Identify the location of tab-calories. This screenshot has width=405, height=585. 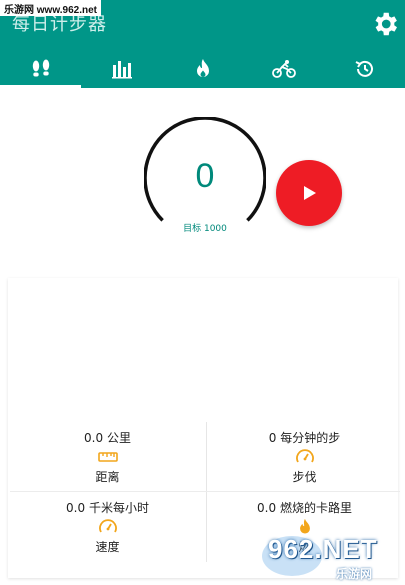
(202, 69).